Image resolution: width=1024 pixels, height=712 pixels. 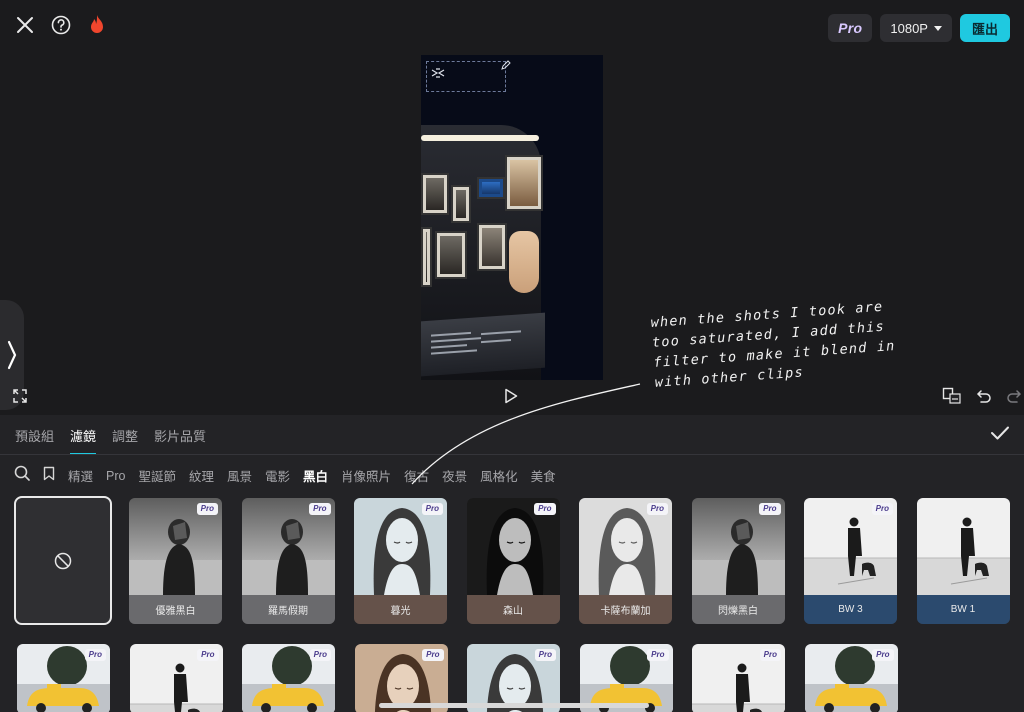 What do you see at coordinates (175, 561) in the screenshot?
I see `filter-card: Pro 優雅黑白` at bounding box center [175, 561].